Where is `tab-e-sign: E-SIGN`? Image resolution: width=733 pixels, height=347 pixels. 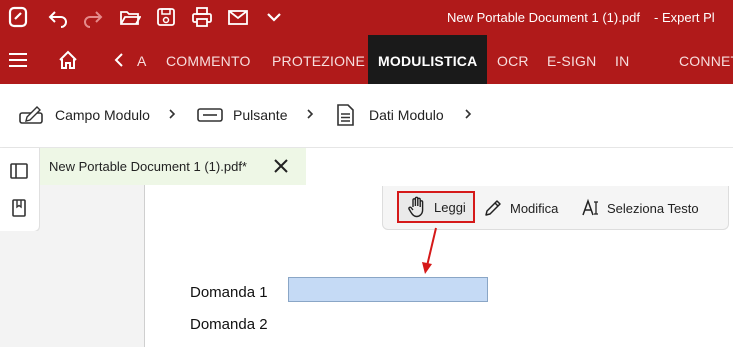 tab-e-sign: E-SIGN is located at coordinates (571, 59).